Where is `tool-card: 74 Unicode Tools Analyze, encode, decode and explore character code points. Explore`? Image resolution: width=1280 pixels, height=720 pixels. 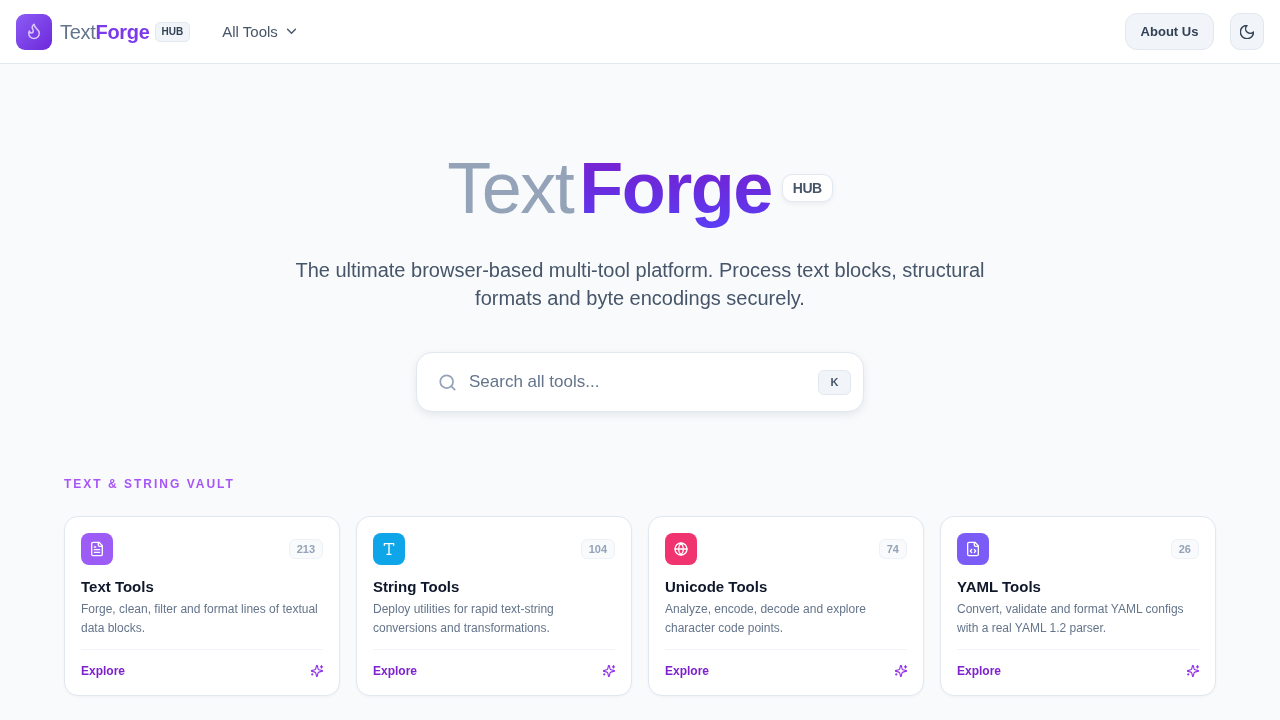 tool-card: 74 Unicode Tools Analyze, encode, decode and explore character code points. Explore is located at coordinates (786, 606).